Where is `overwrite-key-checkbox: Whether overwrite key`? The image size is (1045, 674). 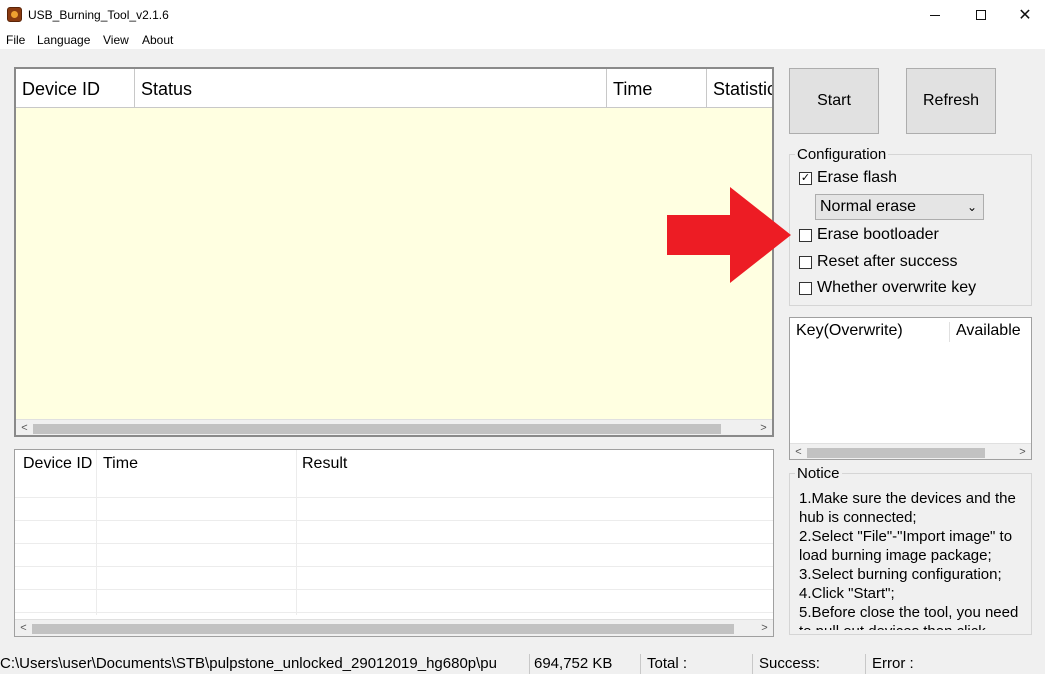 overwrite-key-checkbox: Whether overwrite key is located at coordinates (887, 288).